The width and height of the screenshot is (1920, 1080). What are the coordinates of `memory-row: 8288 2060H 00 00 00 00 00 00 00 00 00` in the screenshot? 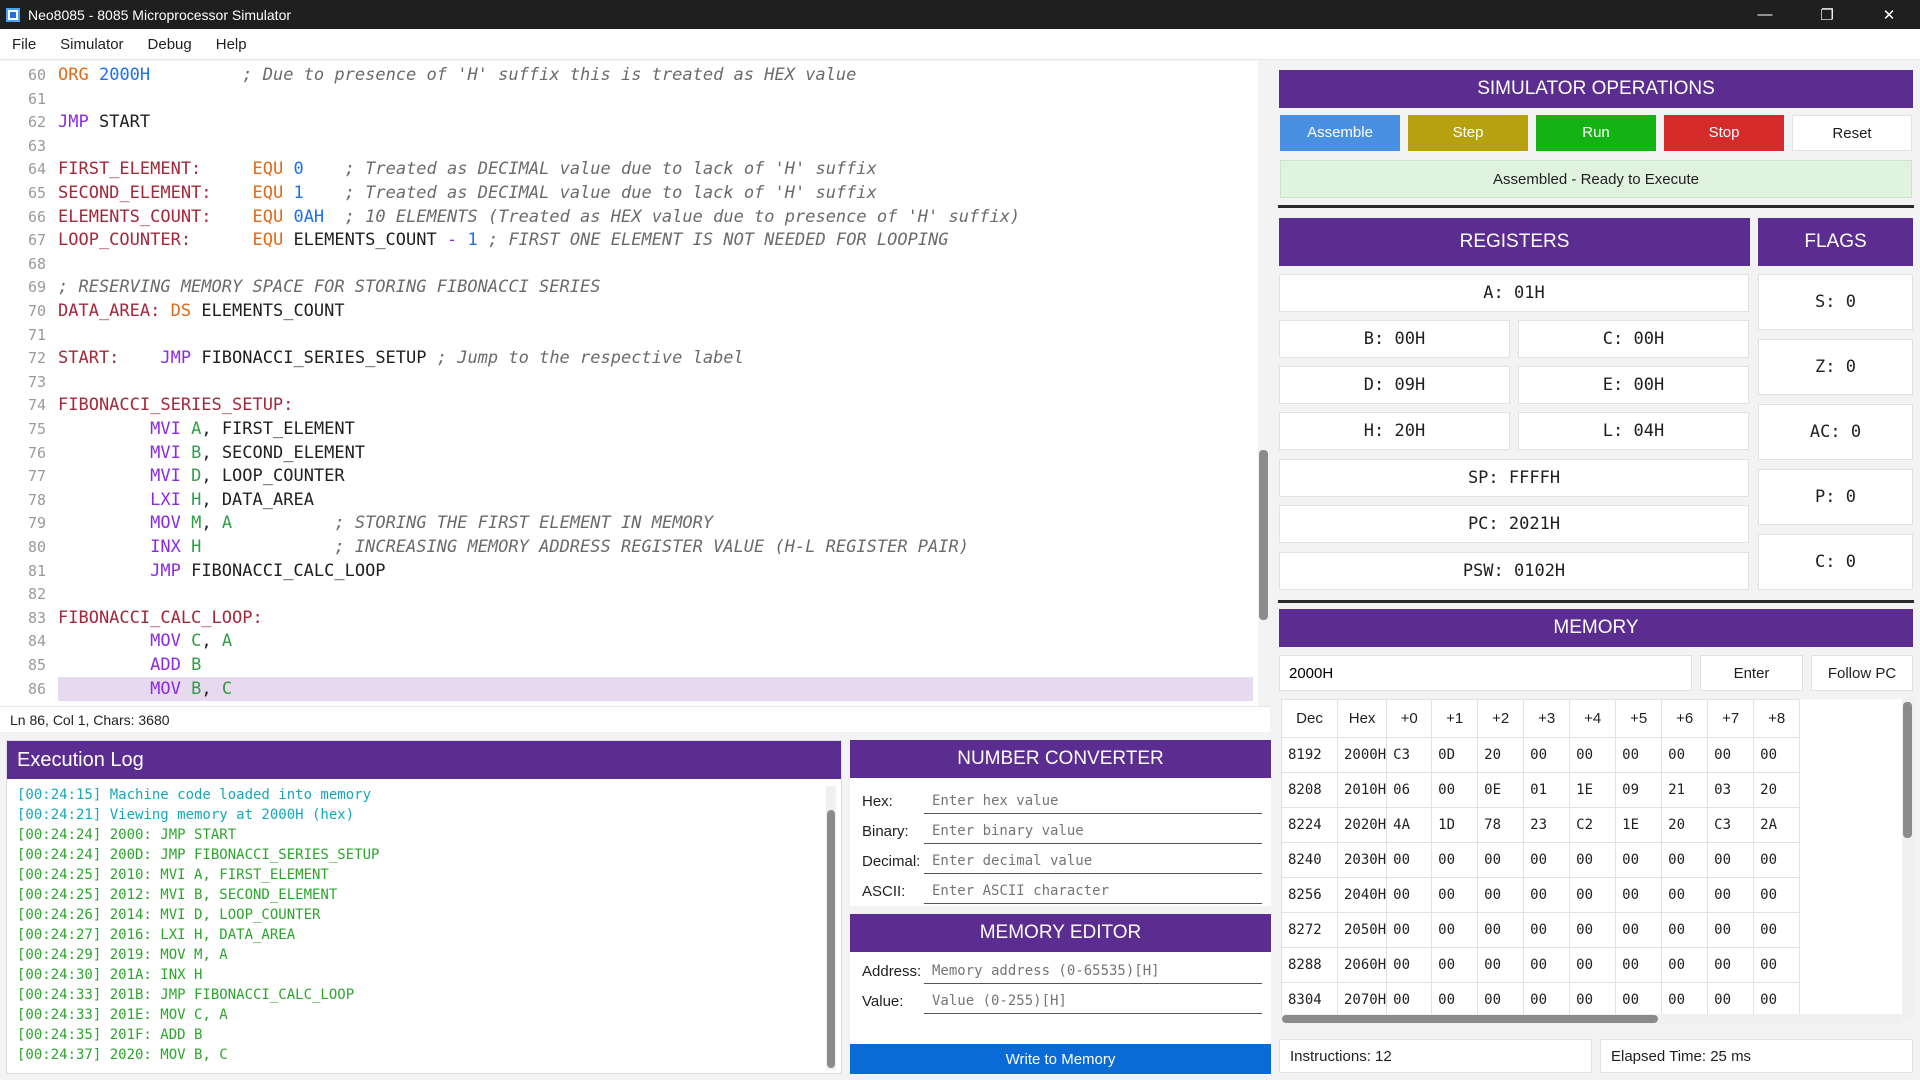 It's located at (1541, 965).